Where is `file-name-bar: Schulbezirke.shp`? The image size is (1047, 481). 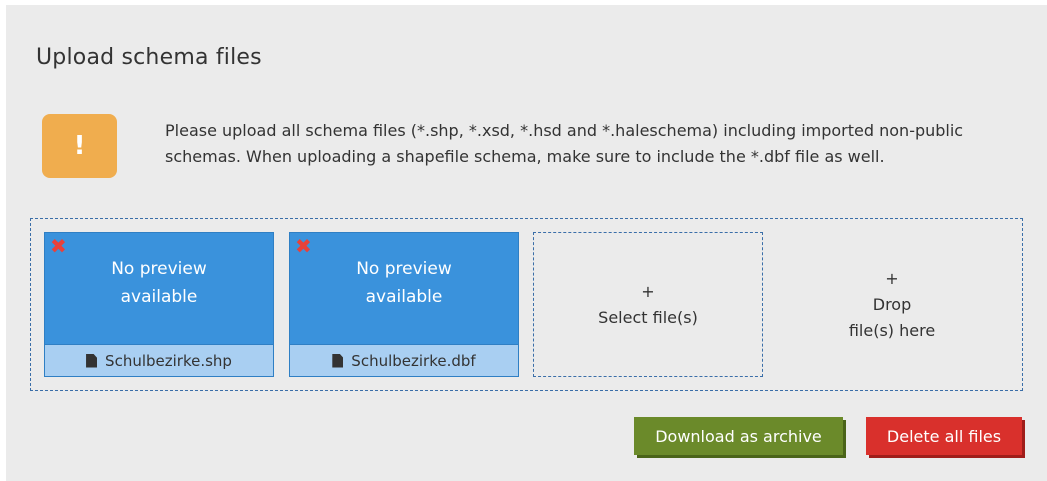 file-name-bar: Schulbezirke.shp is located at coordinates (159, 360).